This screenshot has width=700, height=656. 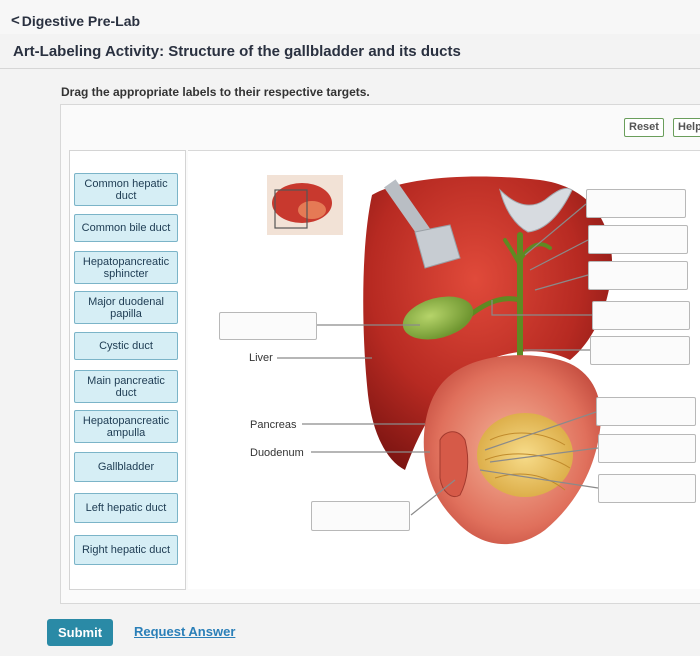 I want to click on submit-button: Submit, so click(x=80, y=632).